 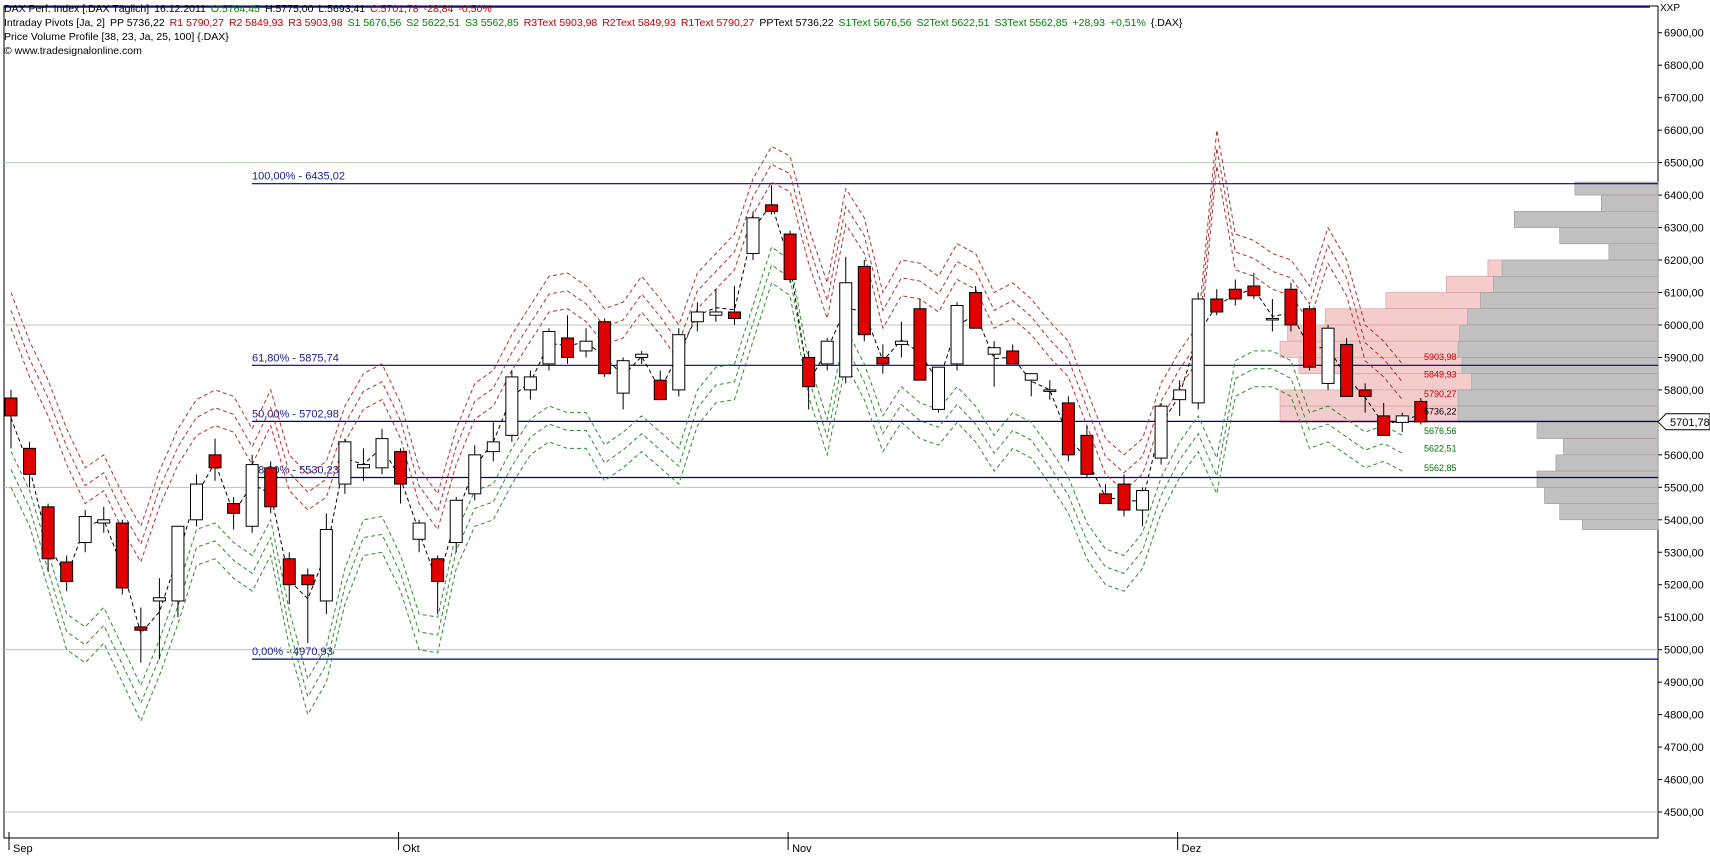 I want to click on x-axis-tick-label: Sep, so click(x=23, y=849).